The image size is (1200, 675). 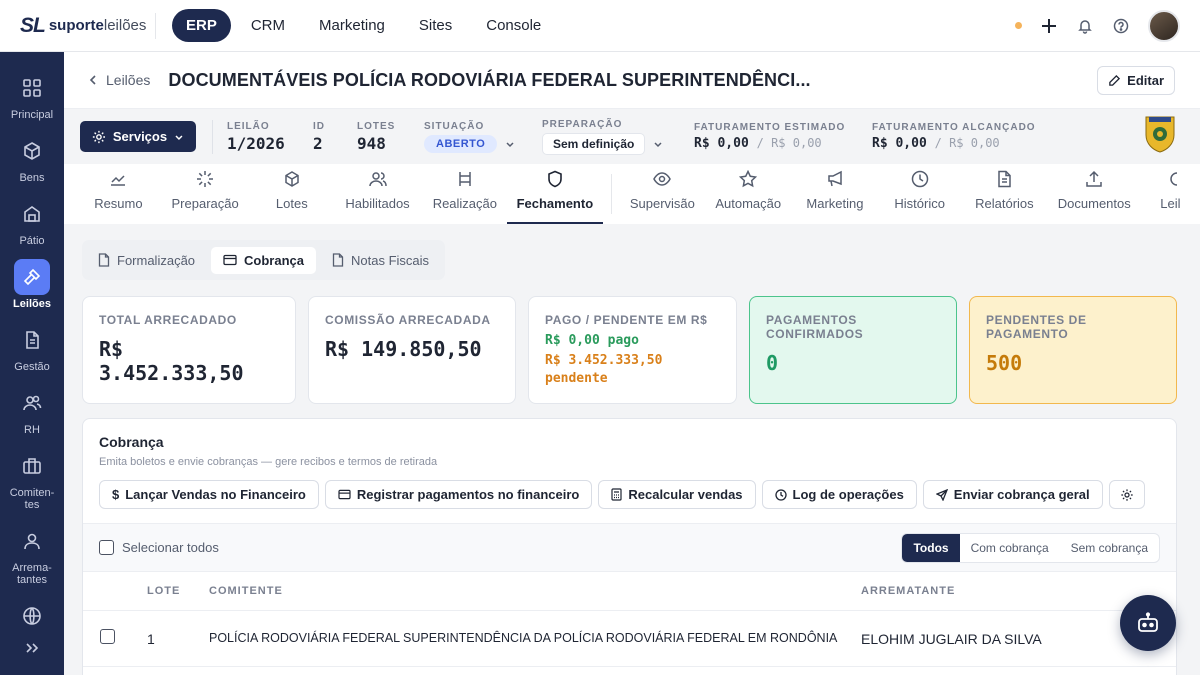 I want to click on column-header-arrematante: ARREMATANTE, so click(x=908, y=591).